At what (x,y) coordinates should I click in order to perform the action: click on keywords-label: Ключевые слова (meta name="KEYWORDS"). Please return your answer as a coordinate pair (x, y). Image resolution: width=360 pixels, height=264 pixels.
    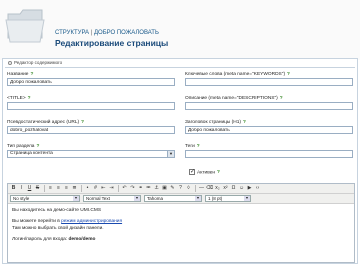
    Looking at the image, I should click on (235, 74).